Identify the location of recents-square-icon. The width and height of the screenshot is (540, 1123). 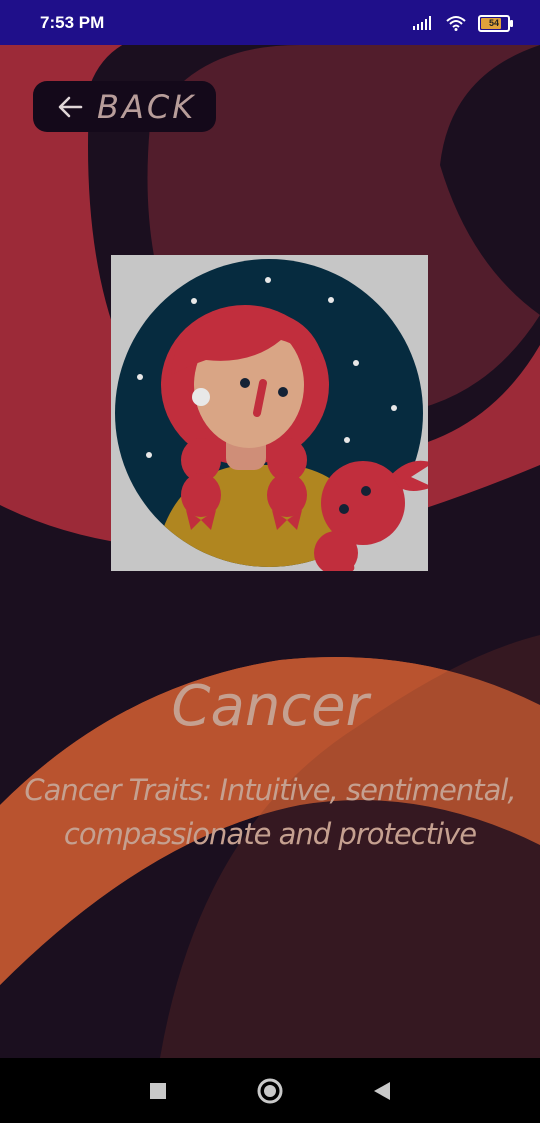
(158, 1090).